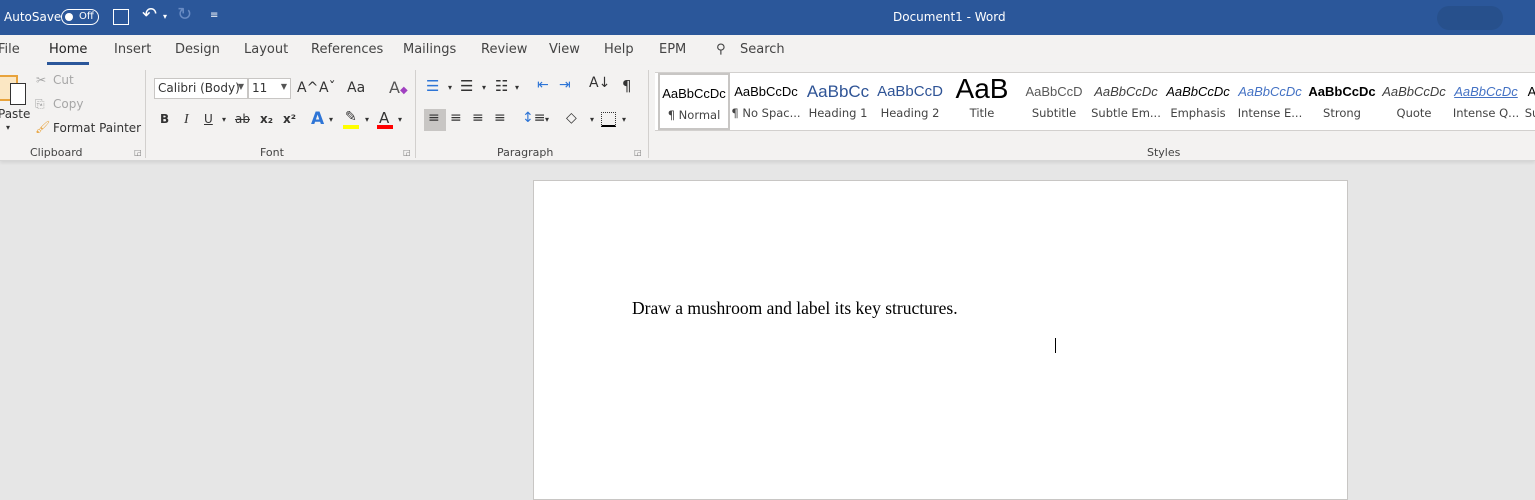 The width and height of the screenshot is (1535, 500). I want to click on font-name-combo: Calibri (Body) ▼, so click(201, 88).